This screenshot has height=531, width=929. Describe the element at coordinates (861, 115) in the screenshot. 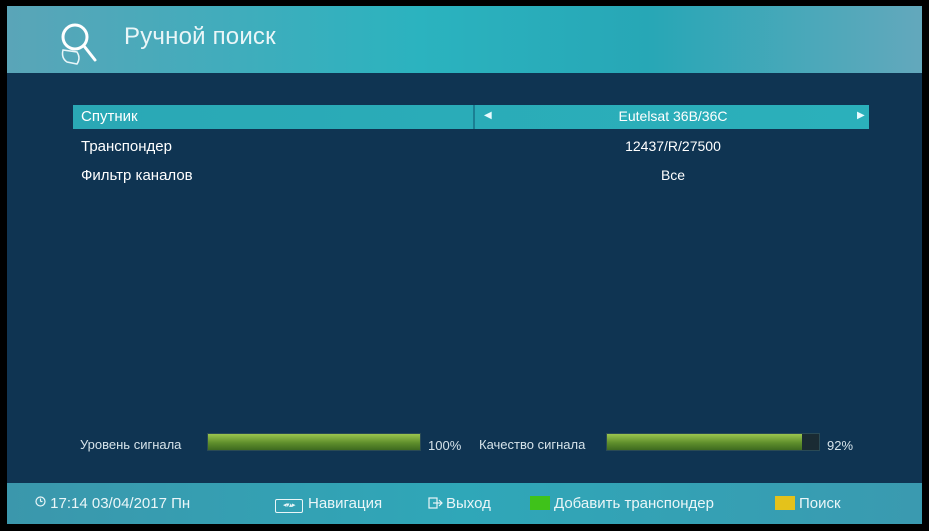

I see `arrow-right-icon: ▶` at that location.